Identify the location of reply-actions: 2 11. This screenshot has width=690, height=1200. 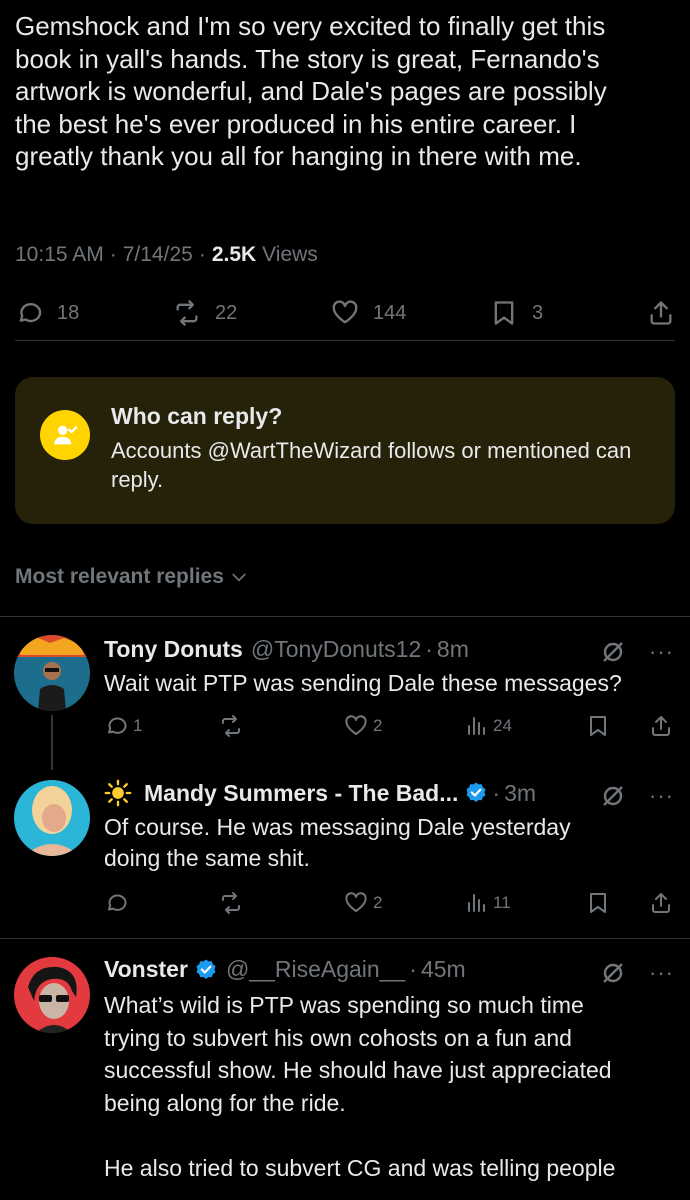
(389, 903).